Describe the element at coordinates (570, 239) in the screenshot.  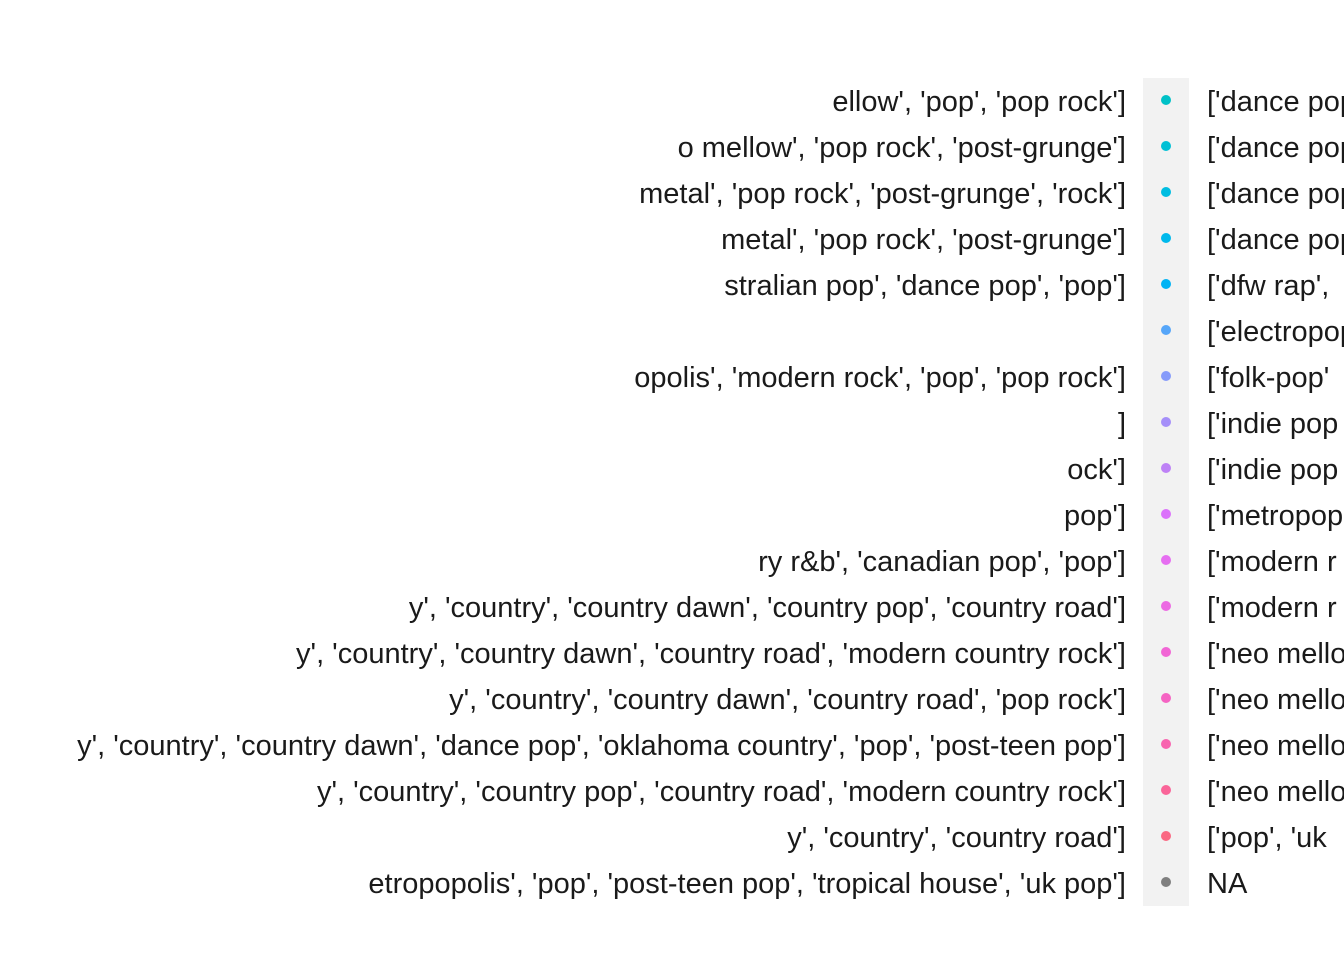
I see `legend-left-row: metal', 'pop rock', 'post-grunge']` at that location.